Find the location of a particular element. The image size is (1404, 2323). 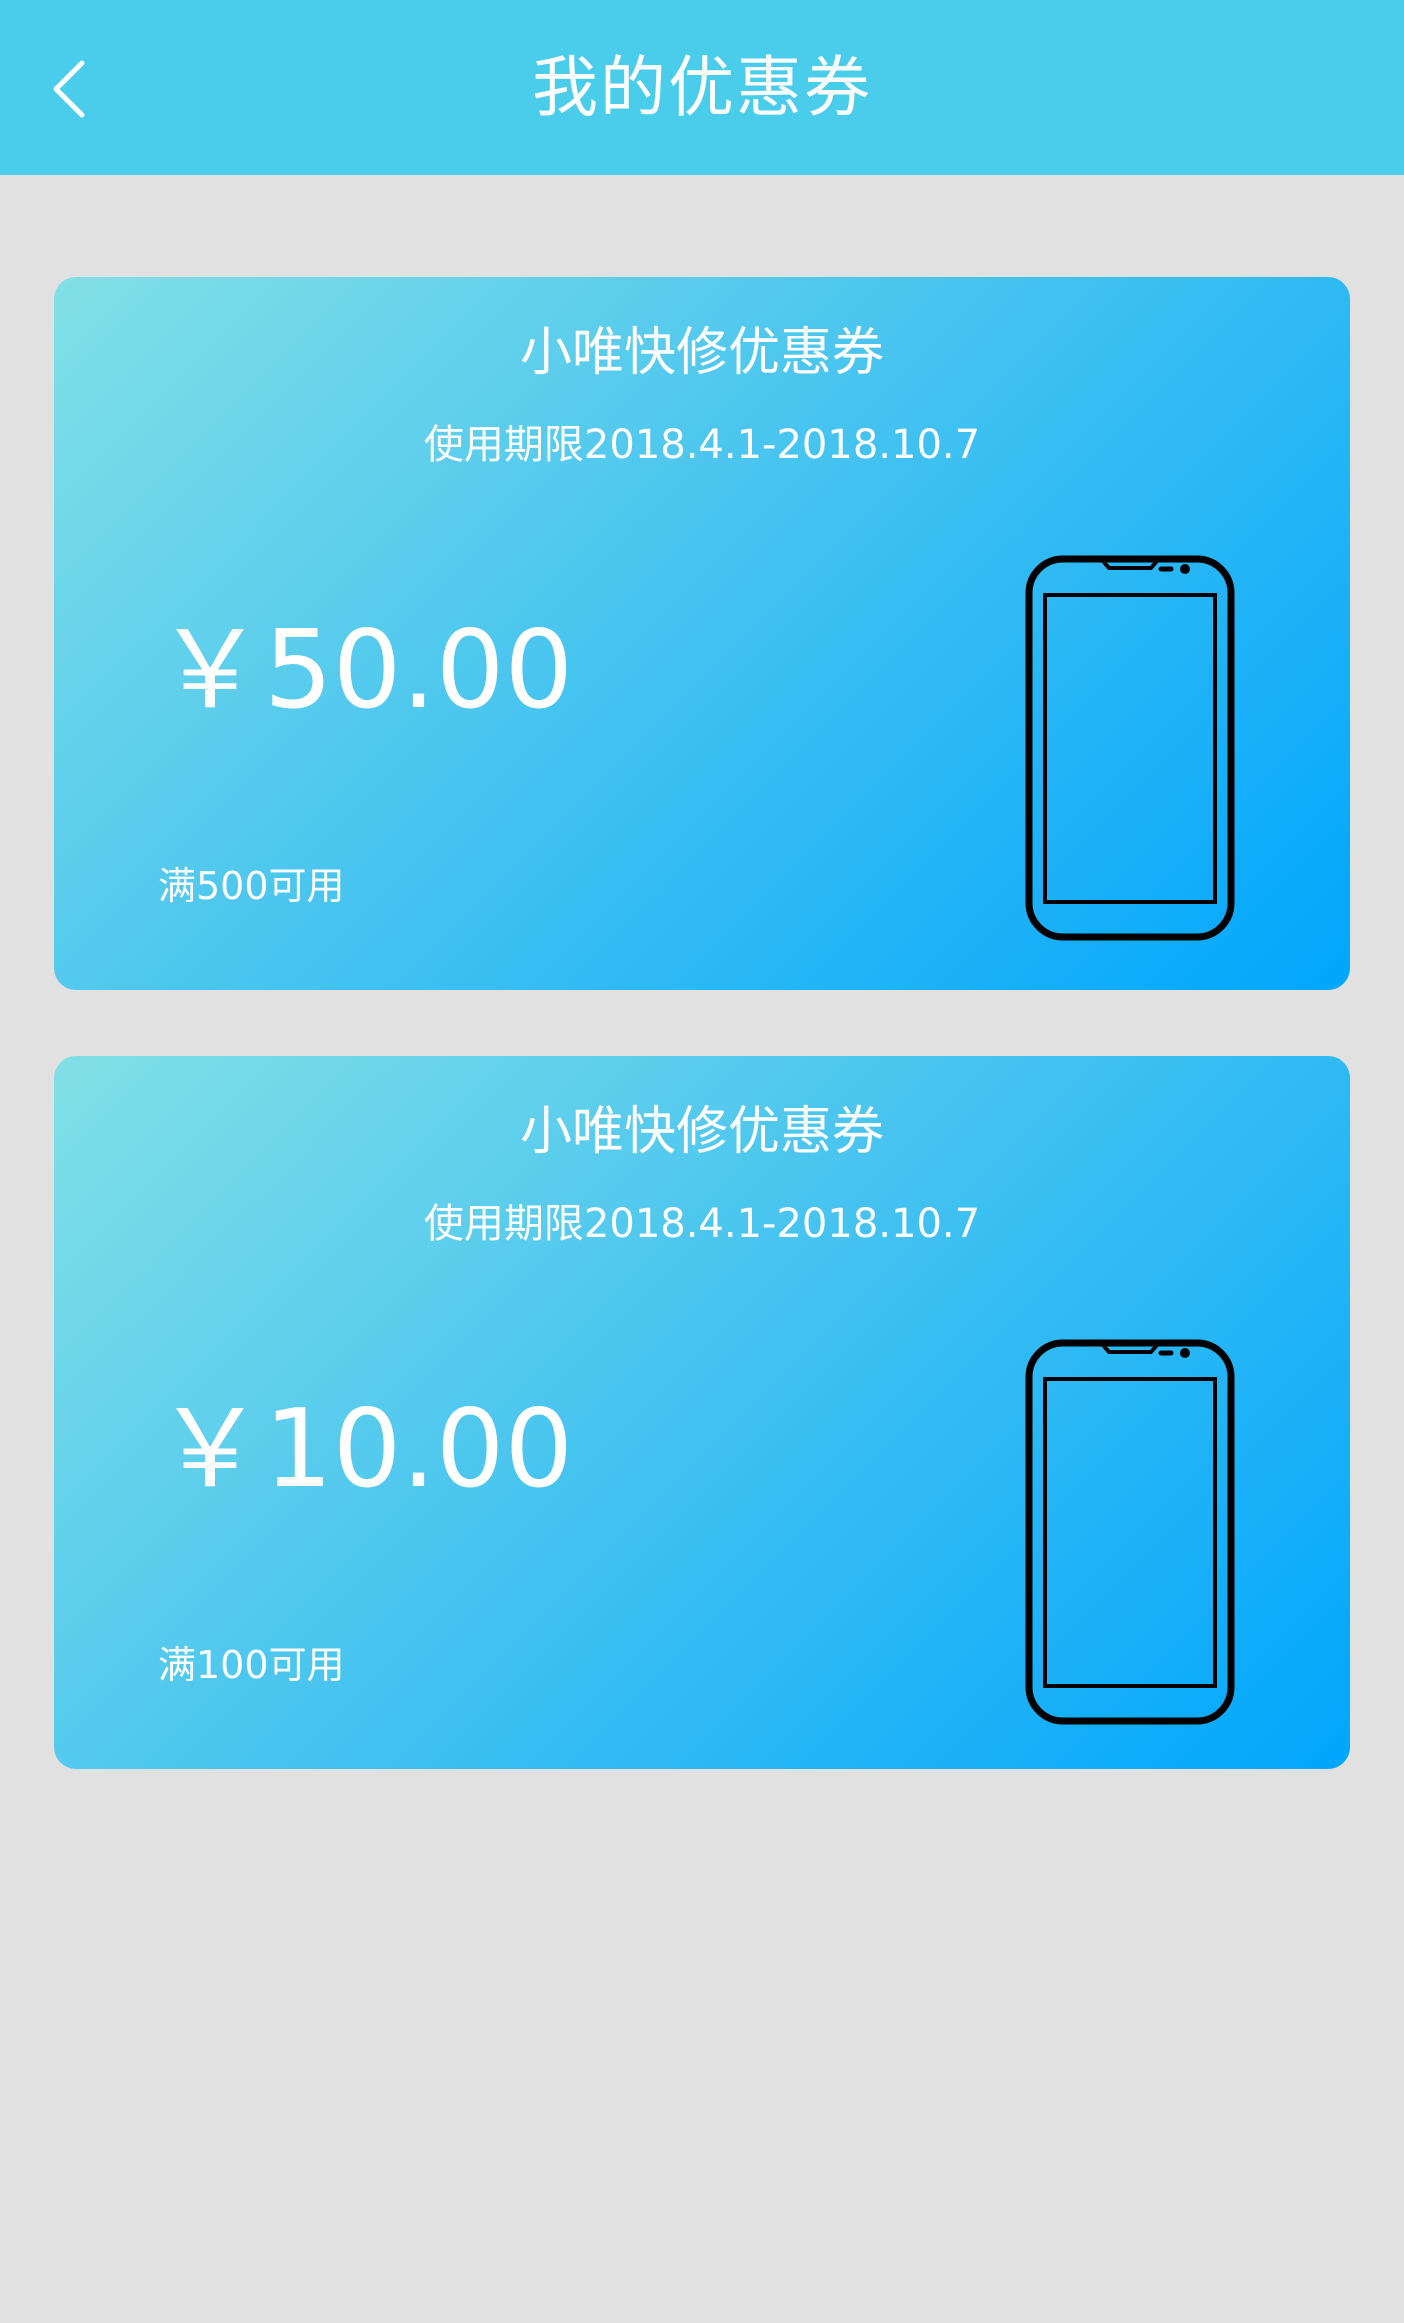

coupon-amount: ￥50.00 is located at coordinates (365, 670).